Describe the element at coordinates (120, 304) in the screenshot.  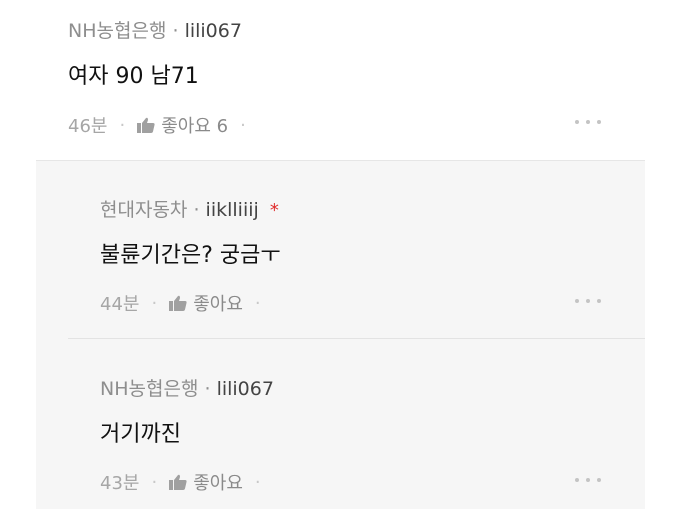
I see `reply-time: 44분` at that location.